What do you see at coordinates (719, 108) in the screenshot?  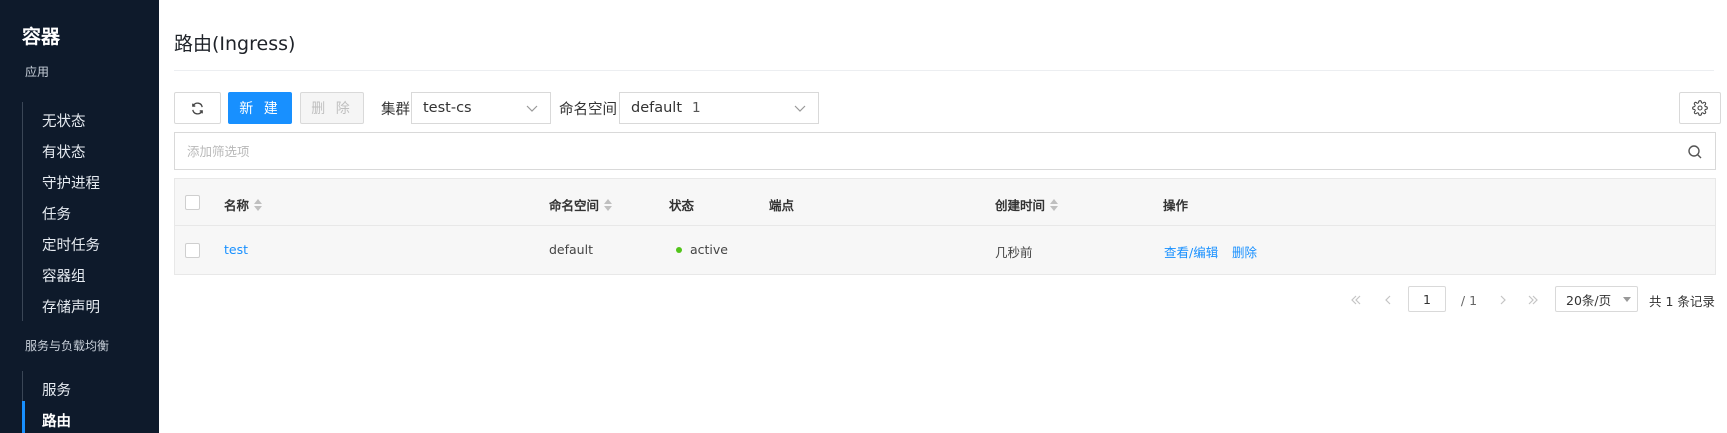 I see `namespace-select: default 1` at bounding box center [719, 108].